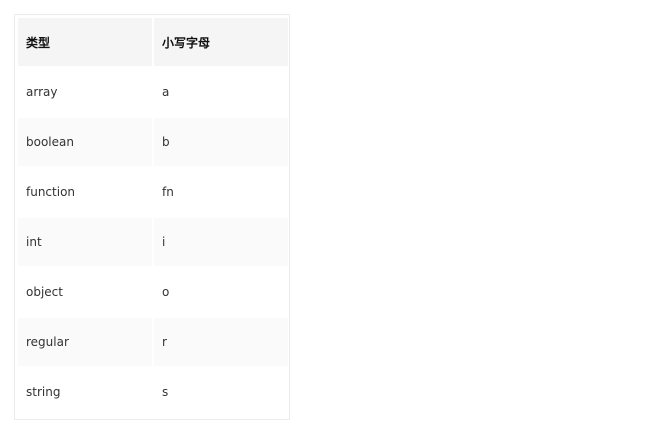 The width and height of the screenshot is (656, 422). What do you see at coordinates (153, 242) in the screenshot?
I see `table-row: int i` at bounding box center [153, 242].